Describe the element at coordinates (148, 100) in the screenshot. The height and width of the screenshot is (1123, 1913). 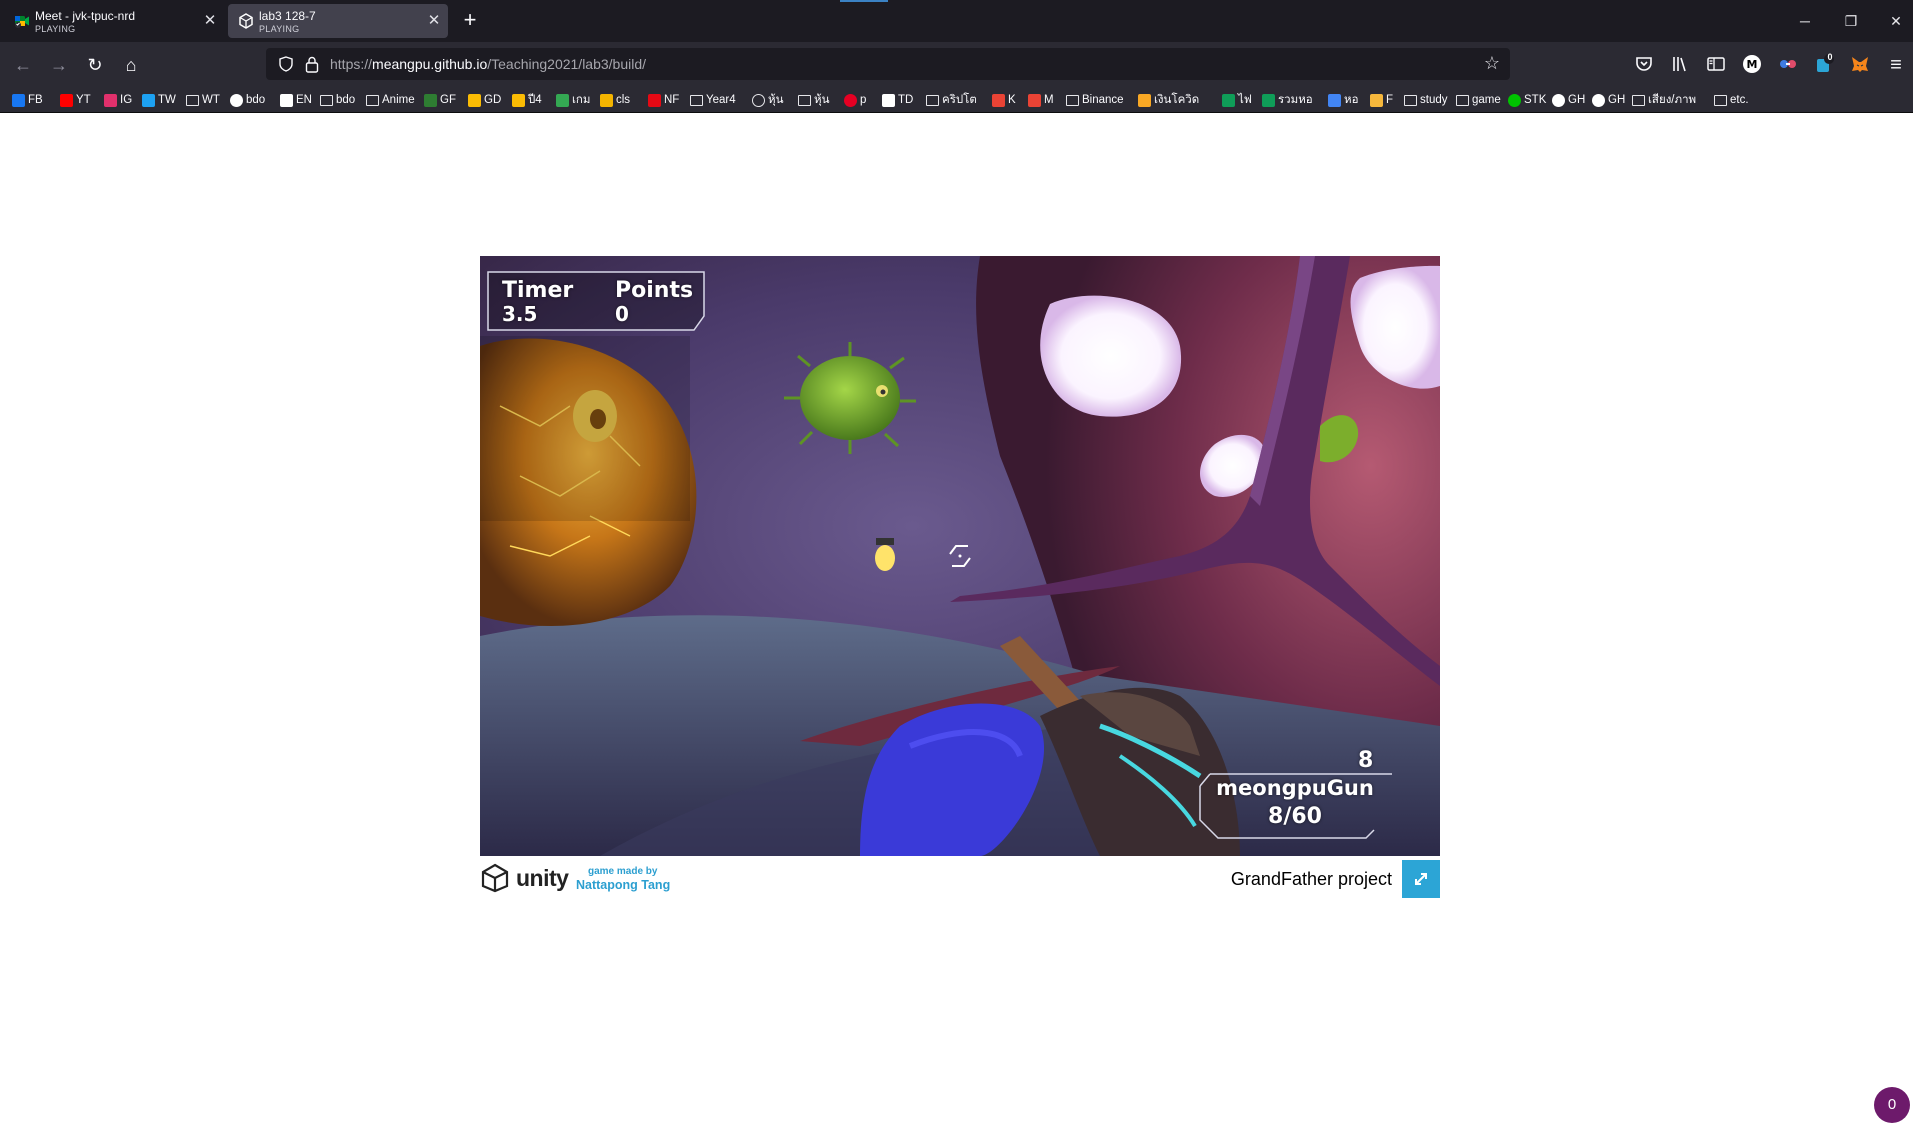
I see `twitter-icon` at that location.